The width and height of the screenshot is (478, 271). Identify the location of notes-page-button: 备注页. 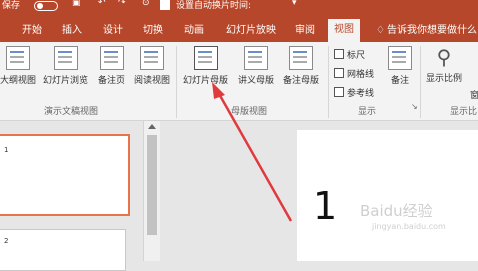
(111, 66).